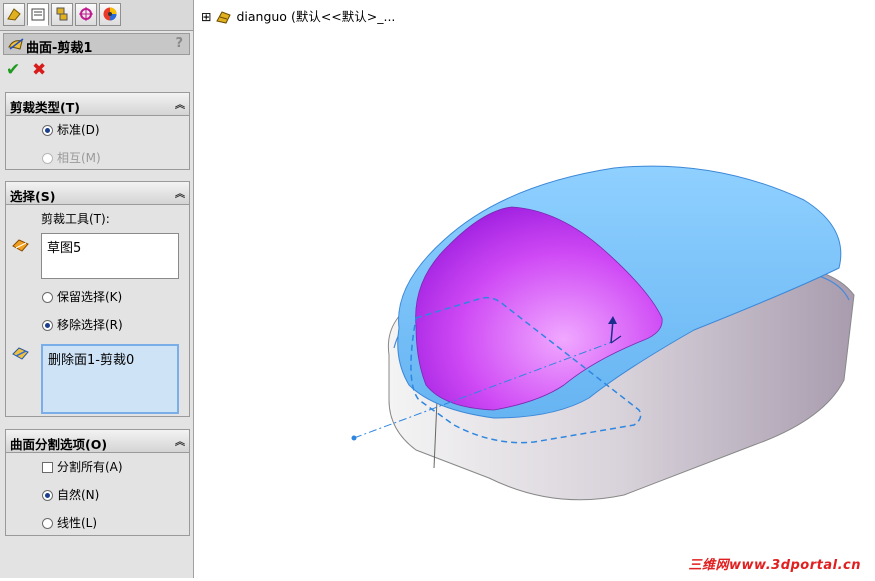  I want to click on keep-selection-radio, so click(47, 297).